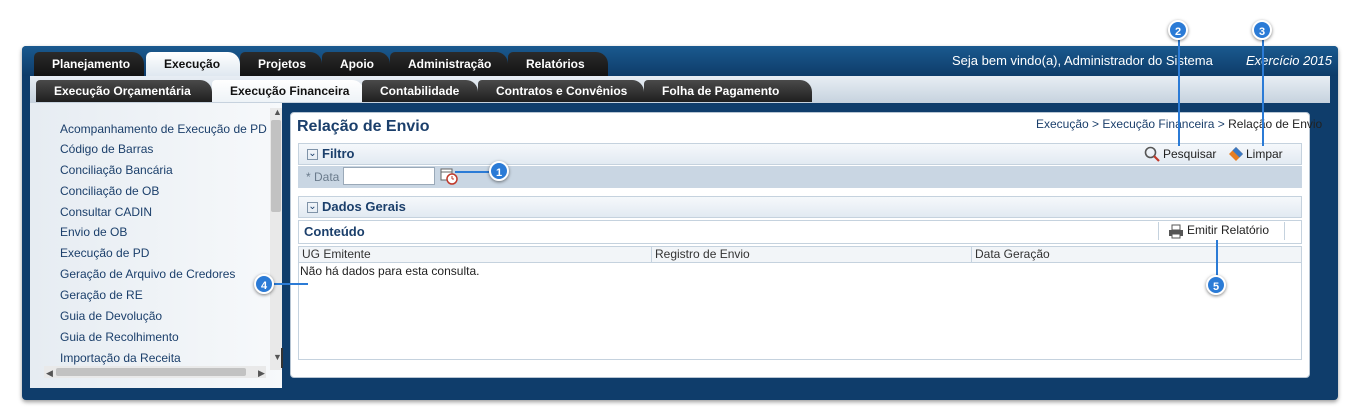  What do you see at coordinates (702, 254) in the screenshot?
I see `column-header-registro-envio: Registro de Envio` at bounding box center [702, 254].